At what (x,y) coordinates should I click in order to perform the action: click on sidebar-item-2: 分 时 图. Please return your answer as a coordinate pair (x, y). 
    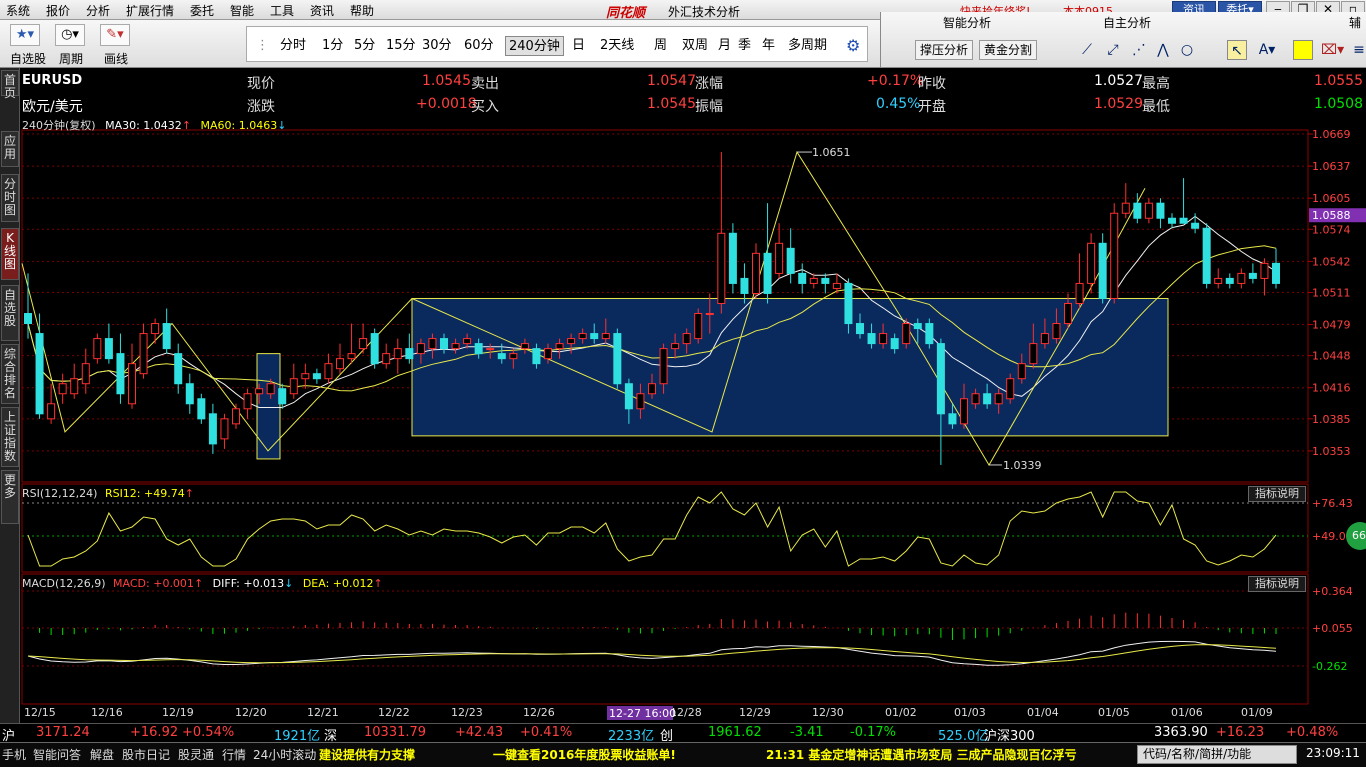
    Looking at the image, I should click on (10, 198).